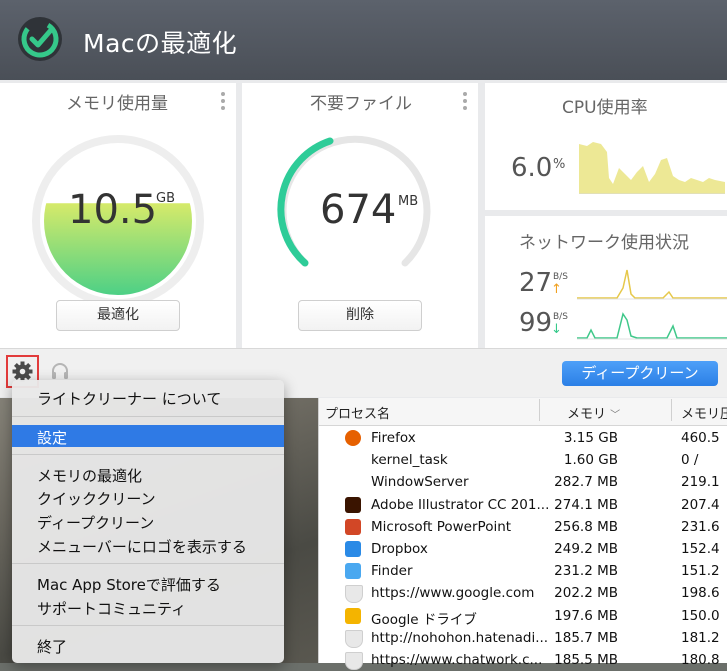  What do you see at coordinates (117, 104) in the screenshot?
I see `memory-title: メモリ使用量` at bounding box center [117, 104].